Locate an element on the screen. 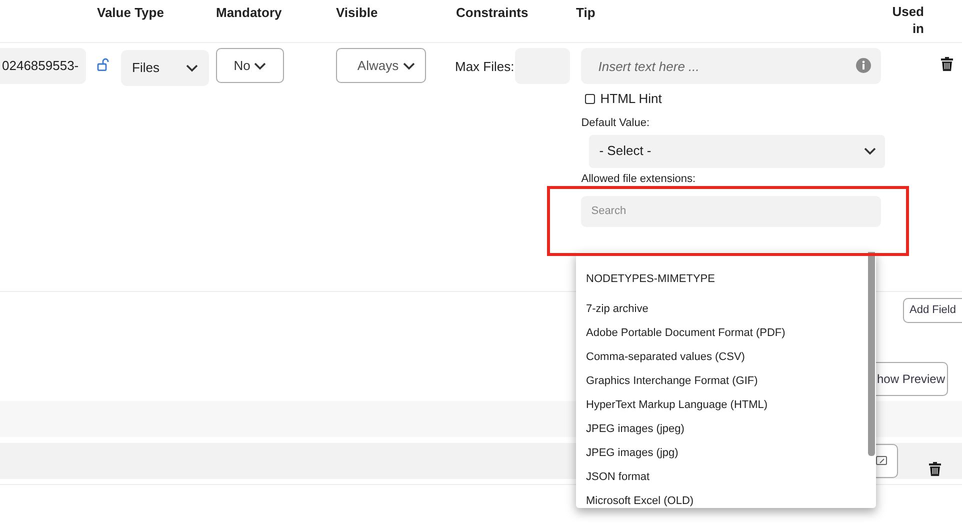 This screenshot has width=962, height=526. column-header: Tip is located at coordinates (586, 12).